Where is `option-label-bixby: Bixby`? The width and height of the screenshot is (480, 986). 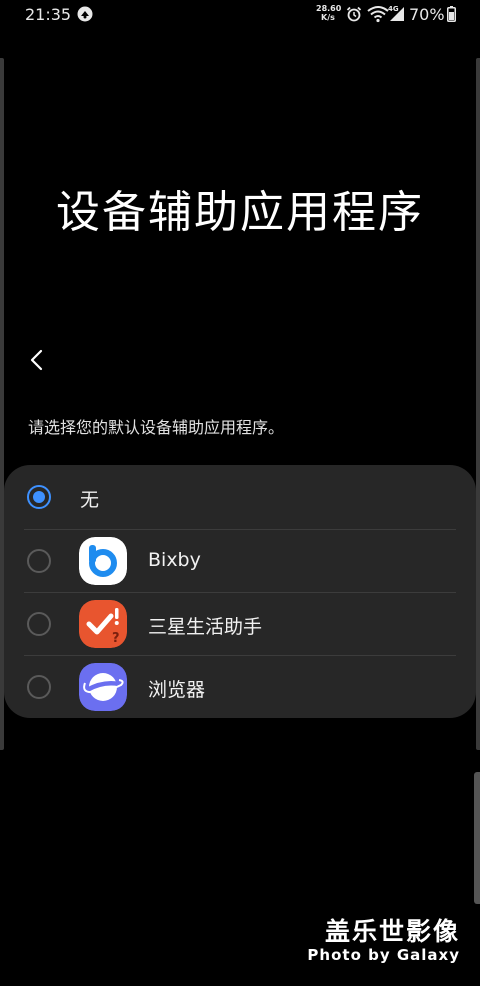 option-label-bixby: Bixby is located at coordinates (174, 560).